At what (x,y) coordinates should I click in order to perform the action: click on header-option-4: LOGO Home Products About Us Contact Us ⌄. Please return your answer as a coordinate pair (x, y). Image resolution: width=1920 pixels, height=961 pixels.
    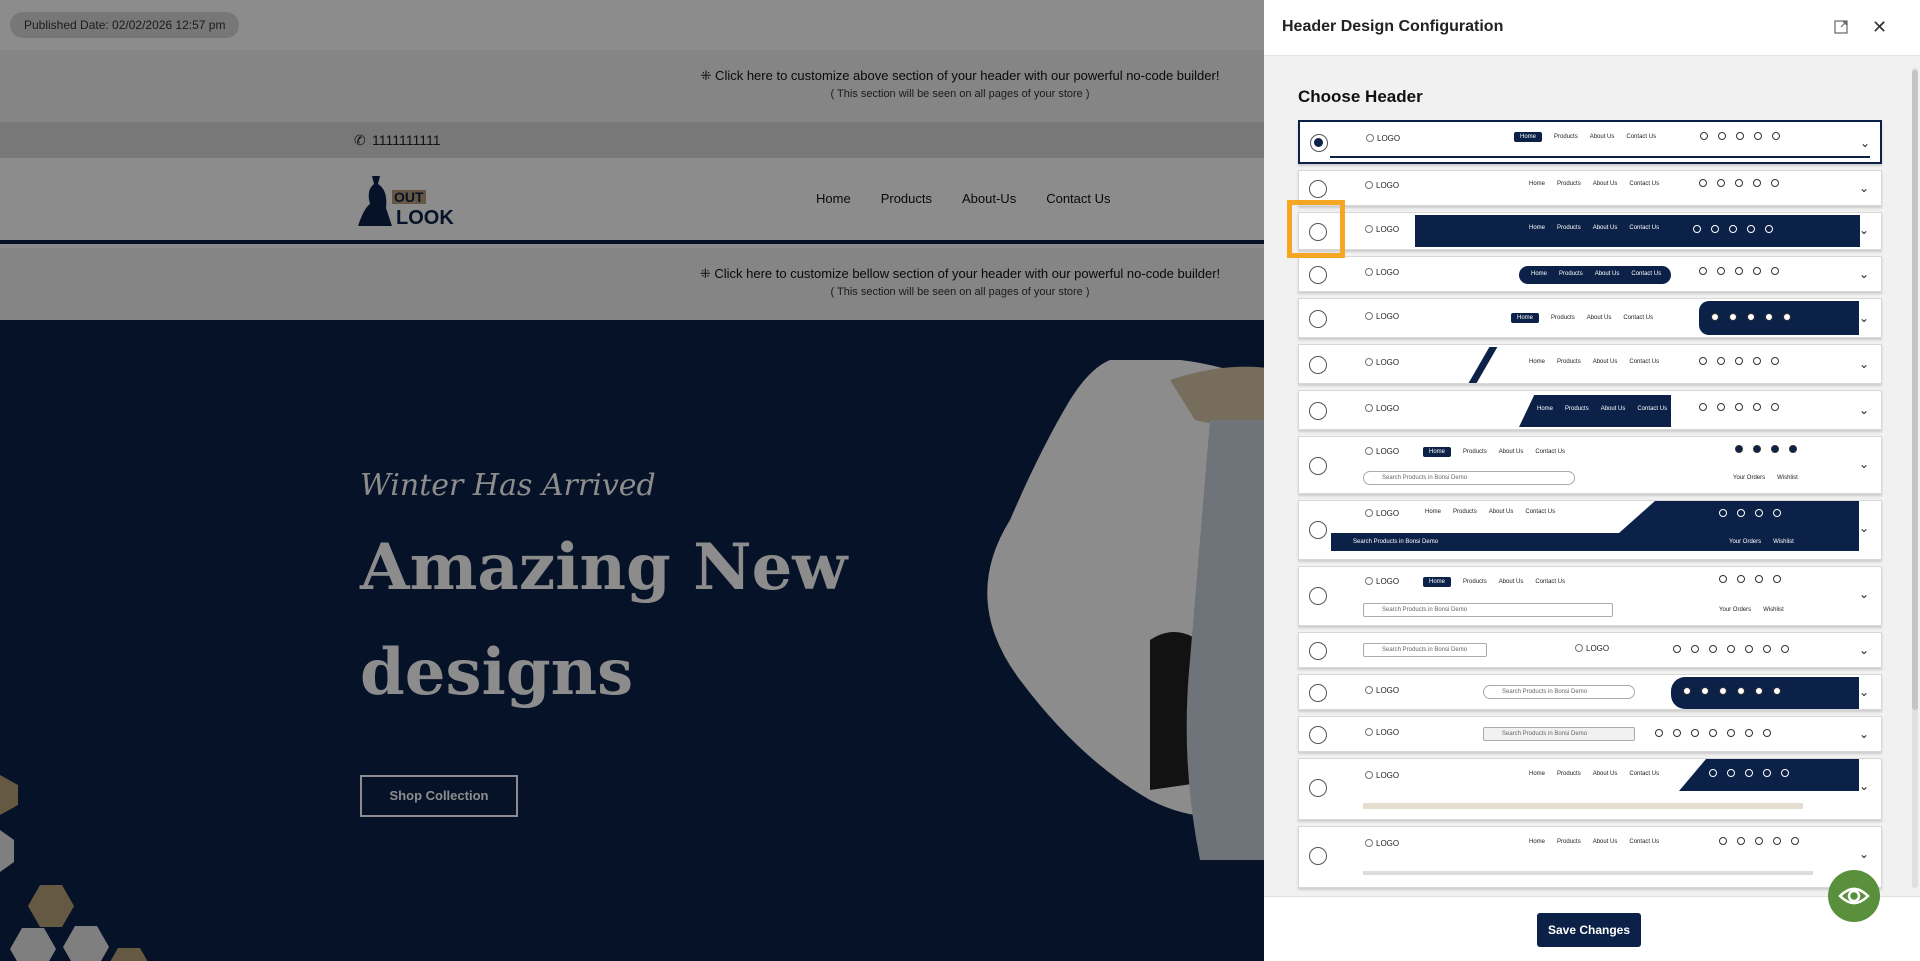
    Looking at the image, I should click on (1590, 274).